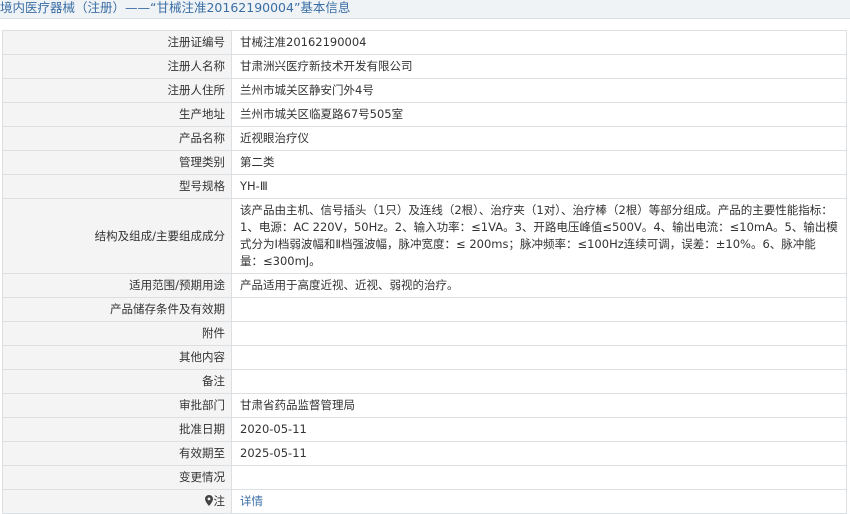 The image size is (850, 514). I want to click on row-remarks: 备注, so click(424, 381).